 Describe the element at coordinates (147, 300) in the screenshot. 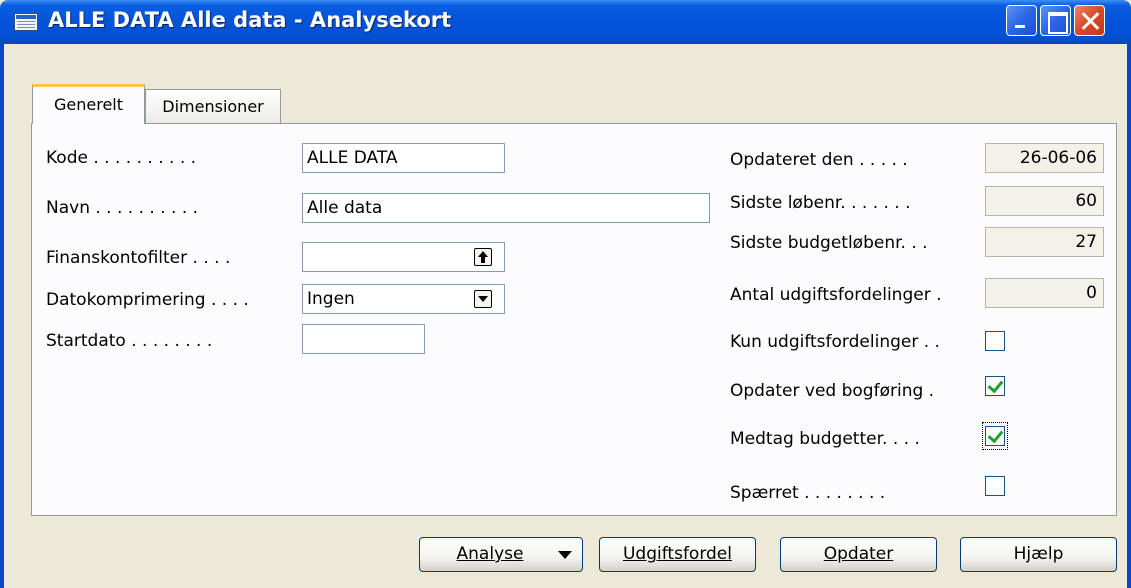

I see `datokomprimering-label: Datokomprimering . . . .` at that location.